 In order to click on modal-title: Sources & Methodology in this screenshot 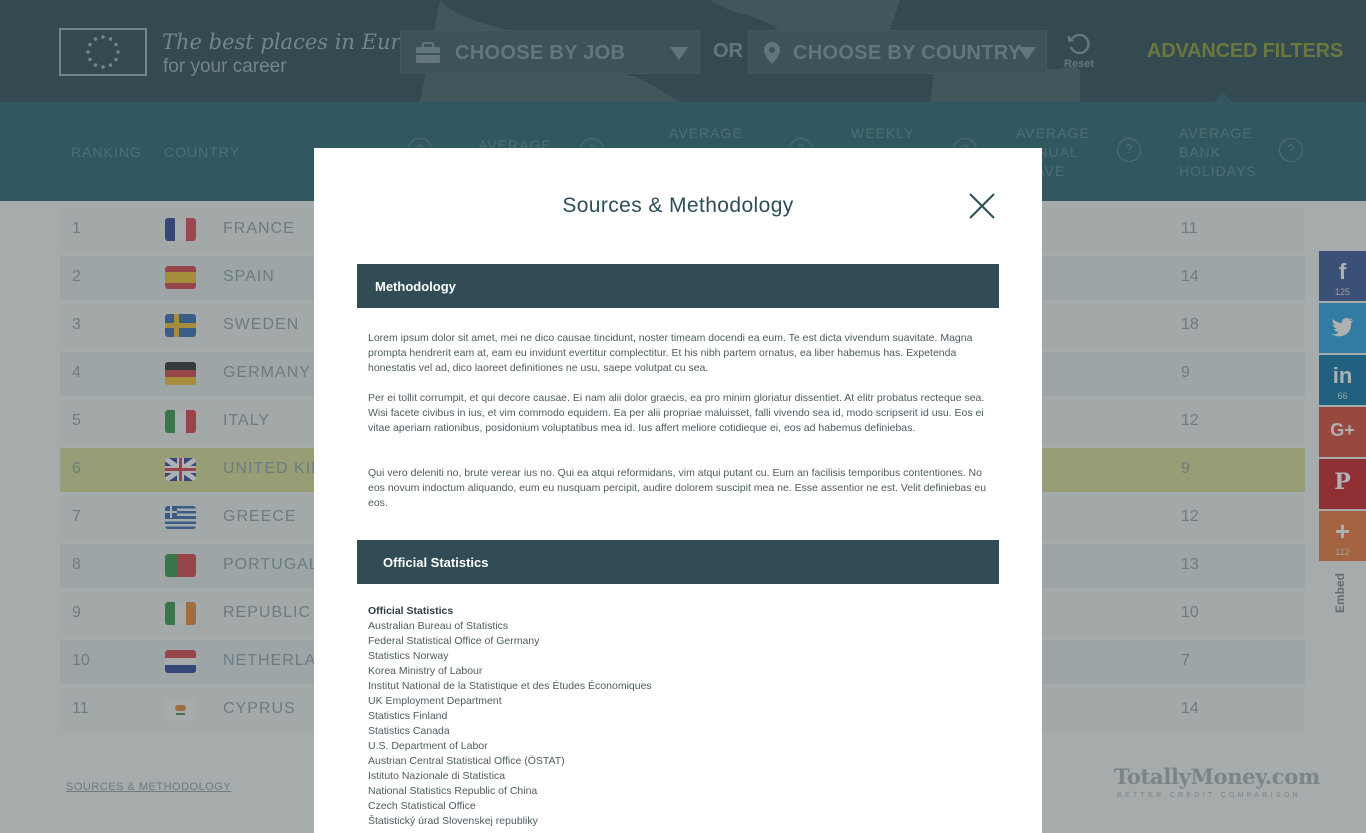, I will do `click(678, 205)`.